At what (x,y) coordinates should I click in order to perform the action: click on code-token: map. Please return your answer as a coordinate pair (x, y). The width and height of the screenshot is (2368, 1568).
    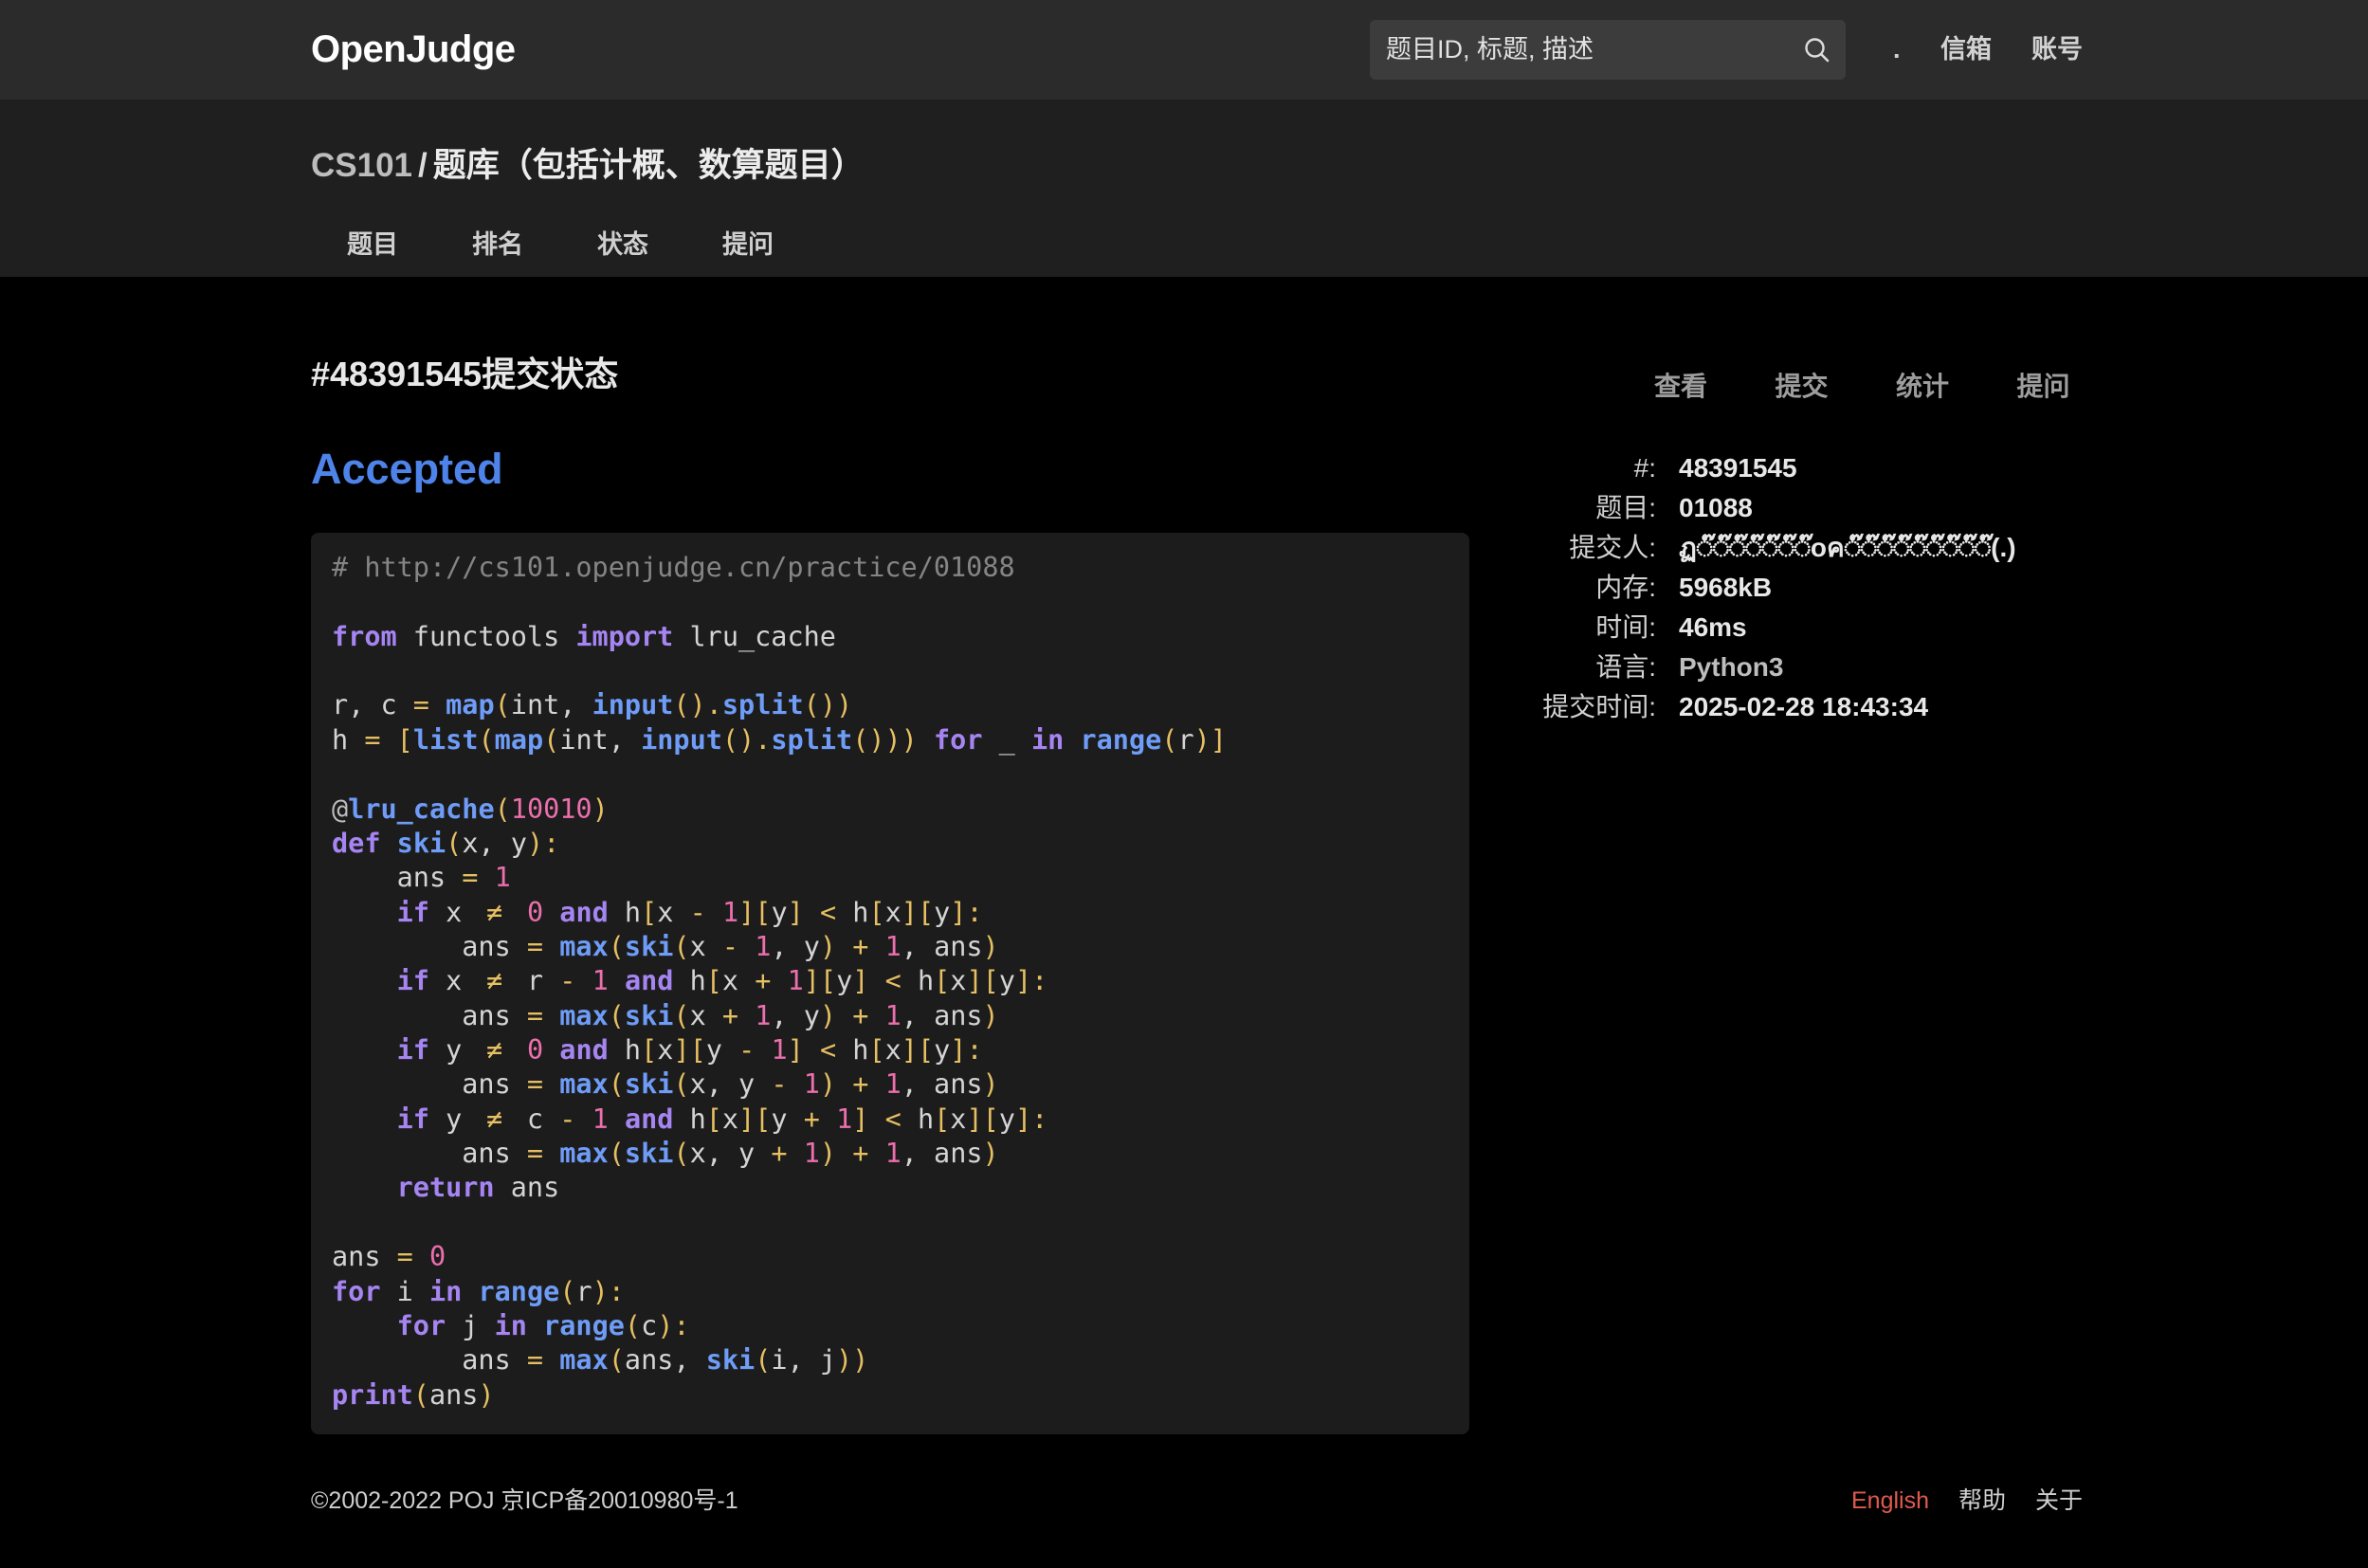
    Looking at the image, I should click on (519, 739).